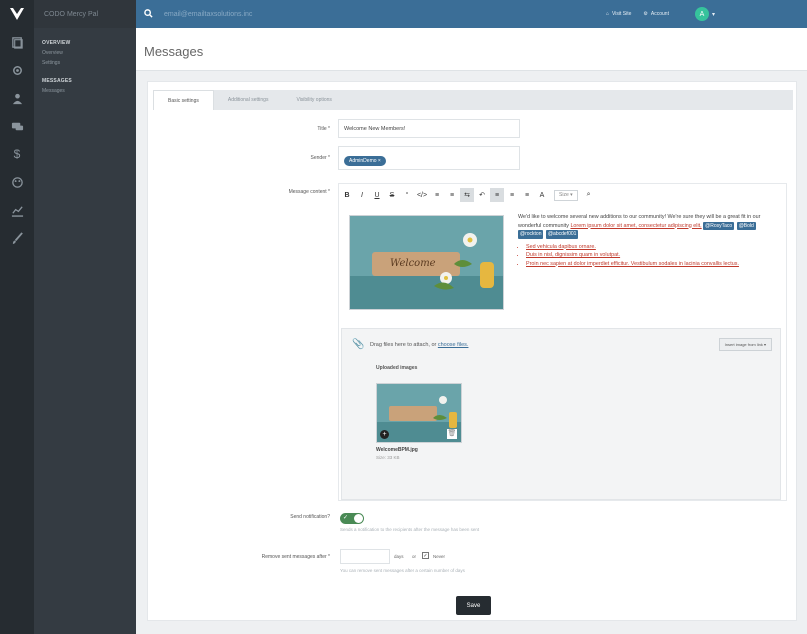  I want to click on never-checkbox: ✓, so click(425, 555).